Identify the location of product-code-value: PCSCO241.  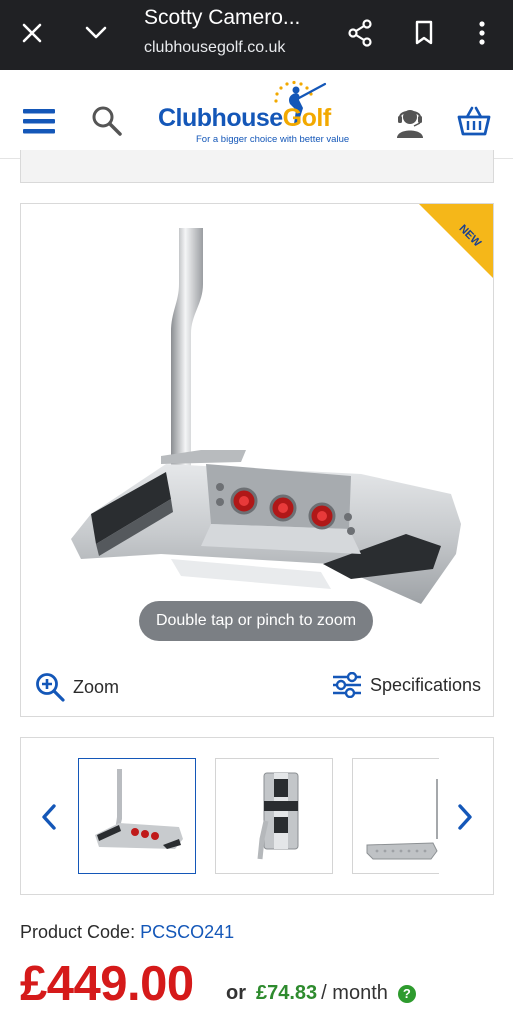
(187, 932).